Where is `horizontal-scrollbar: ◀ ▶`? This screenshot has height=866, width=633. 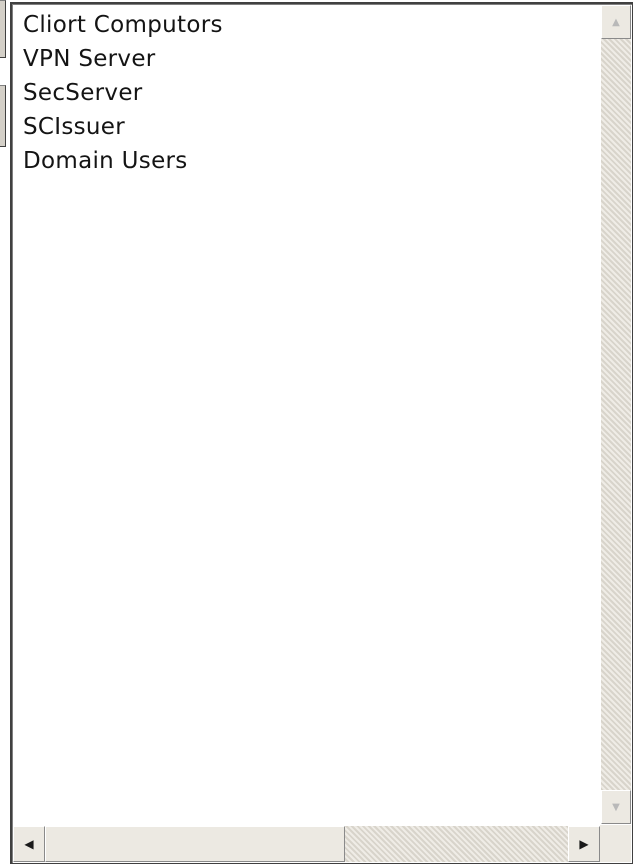 horizontal-scrollbar: ◀ ▶ is located at coordinates (306, 844).